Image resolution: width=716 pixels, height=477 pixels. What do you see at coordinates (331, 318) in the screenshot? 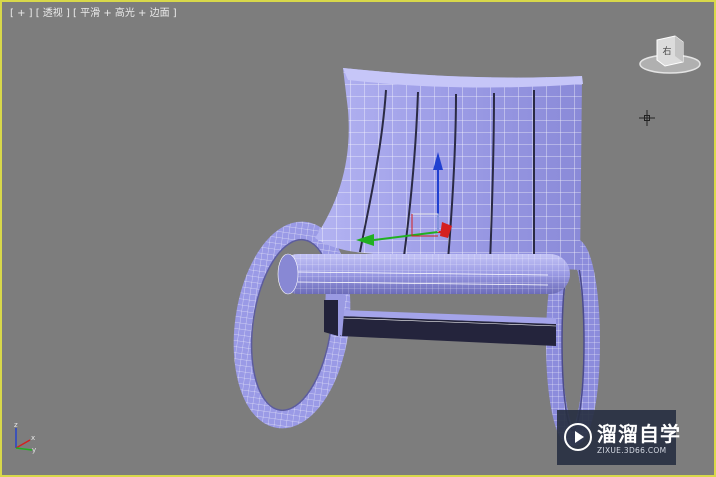
I see `left-leg-shadow` at bounding box center [331, 318].